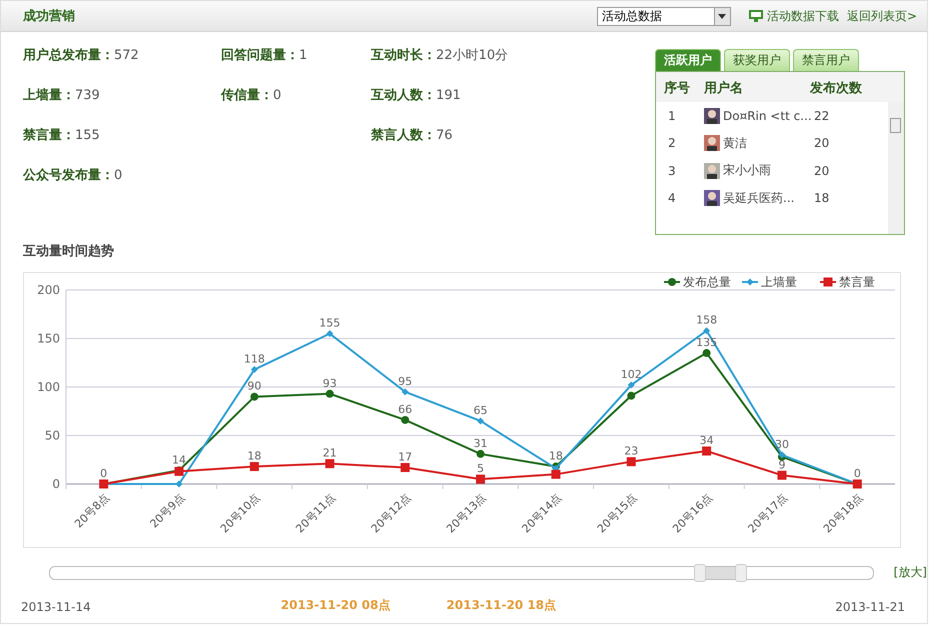  I want to click on stat-value: 739, so click(87, 95).